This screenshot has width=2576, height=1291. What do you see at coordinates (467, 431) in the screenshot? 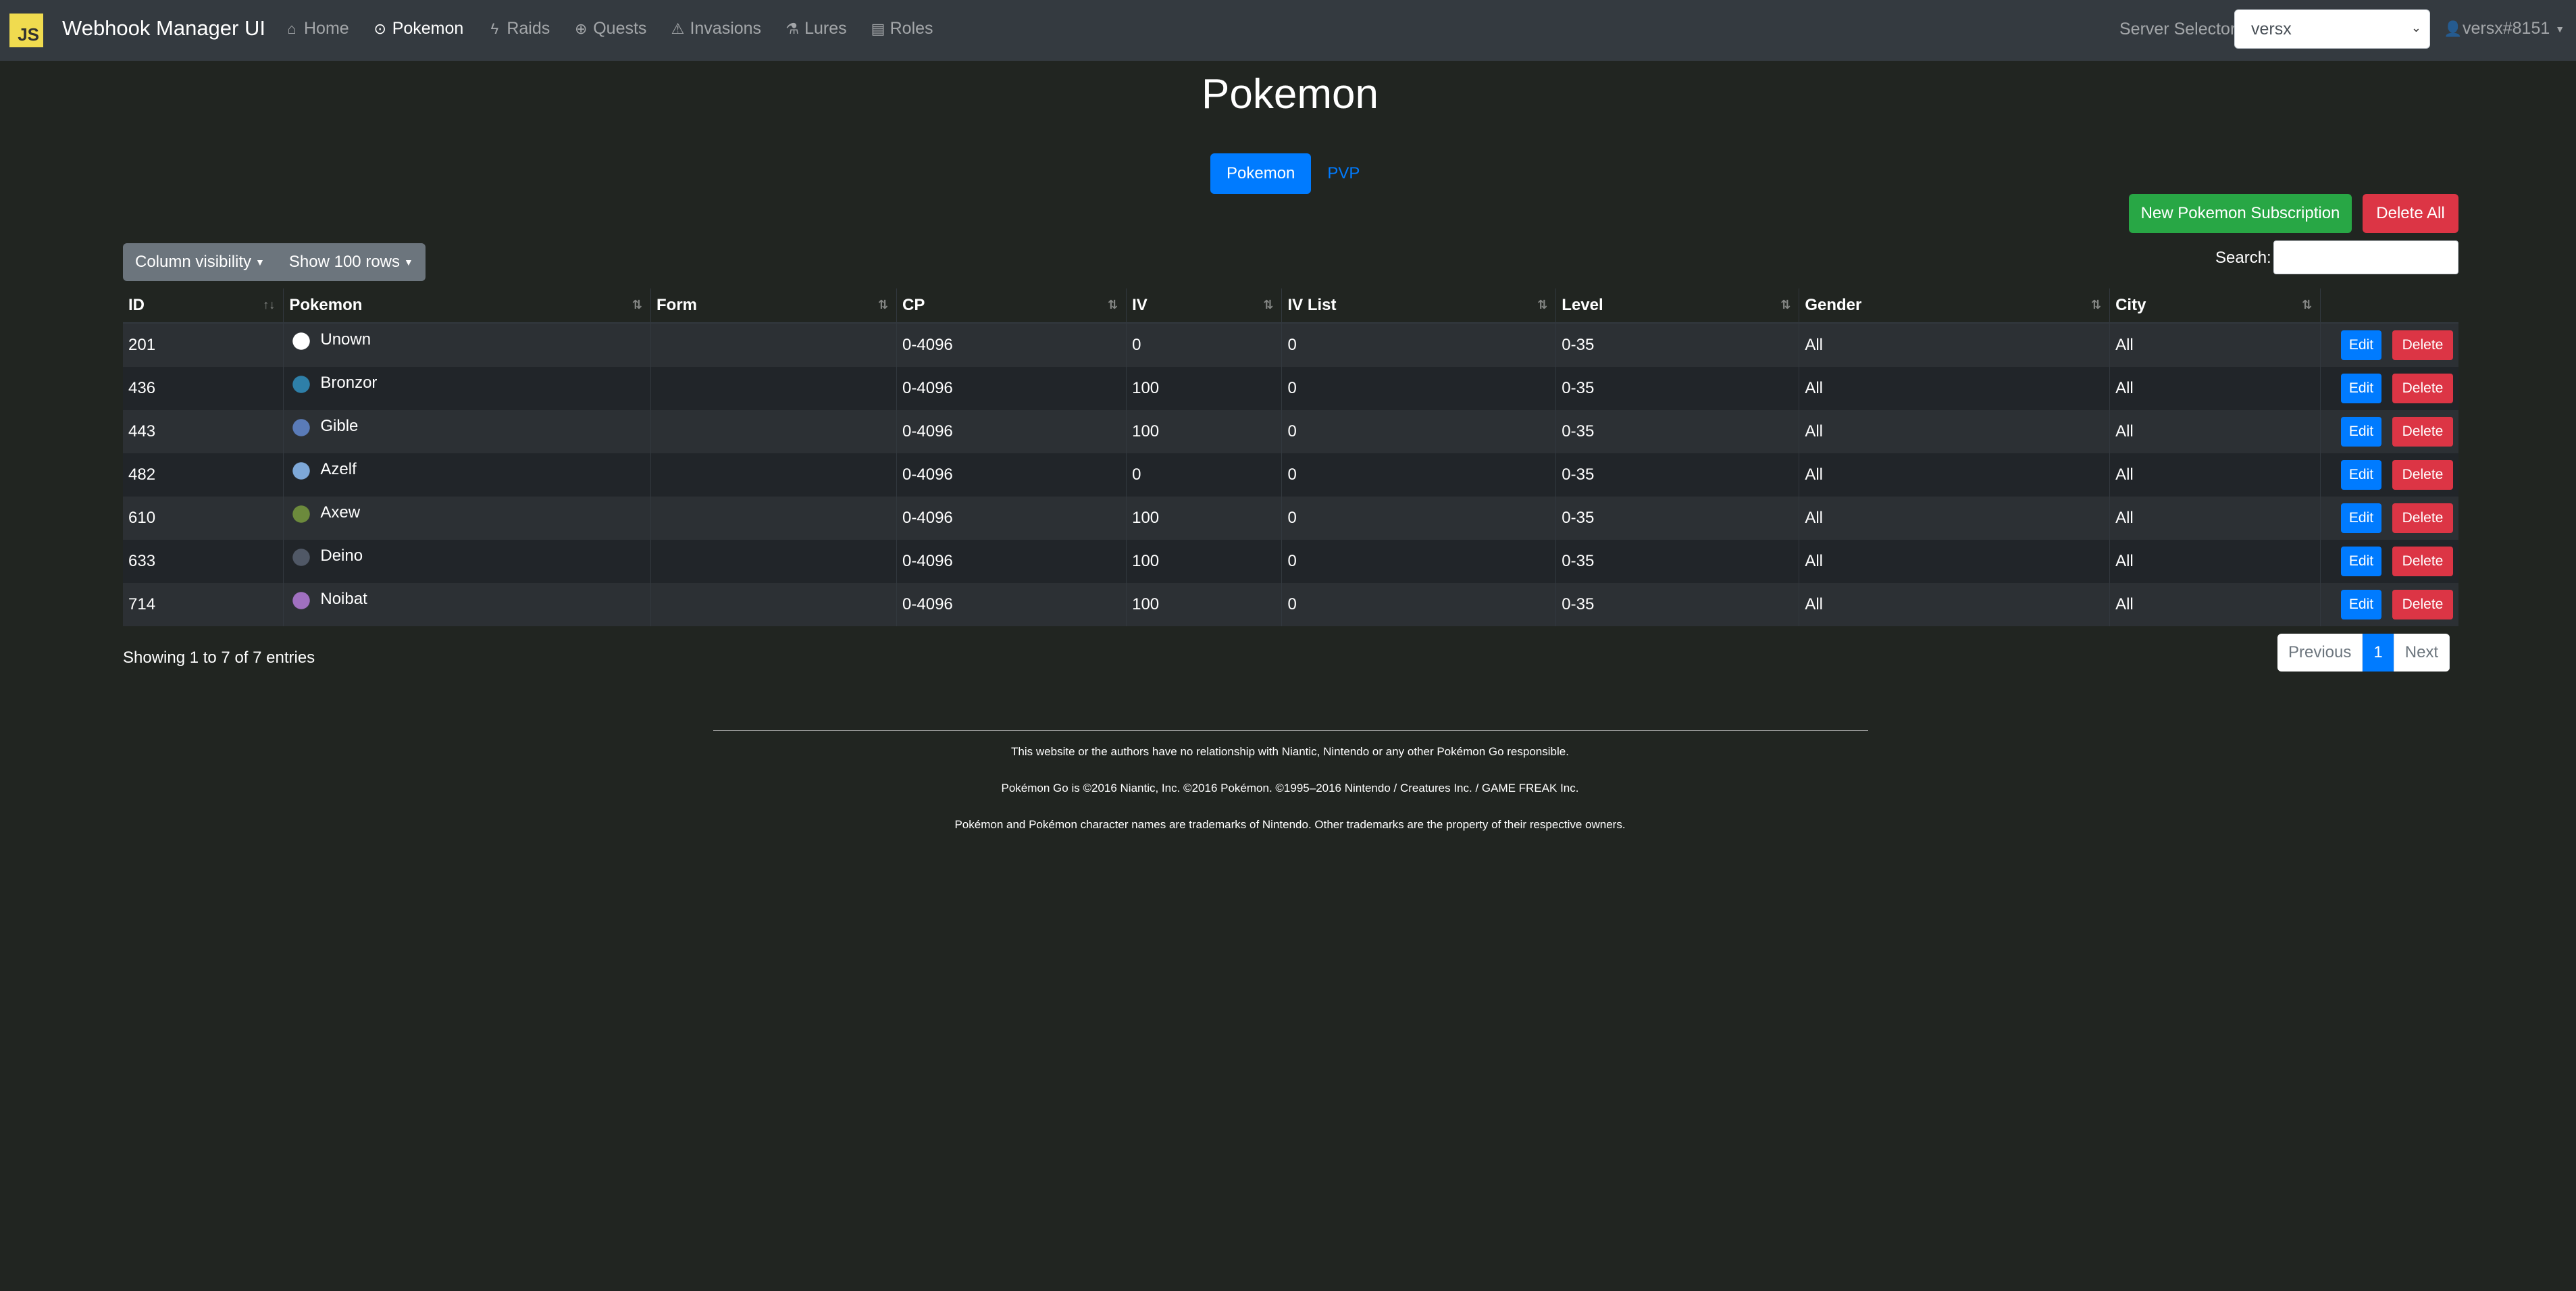
I see `cell-pokemon: Gible` at bounding box center [467, 431].